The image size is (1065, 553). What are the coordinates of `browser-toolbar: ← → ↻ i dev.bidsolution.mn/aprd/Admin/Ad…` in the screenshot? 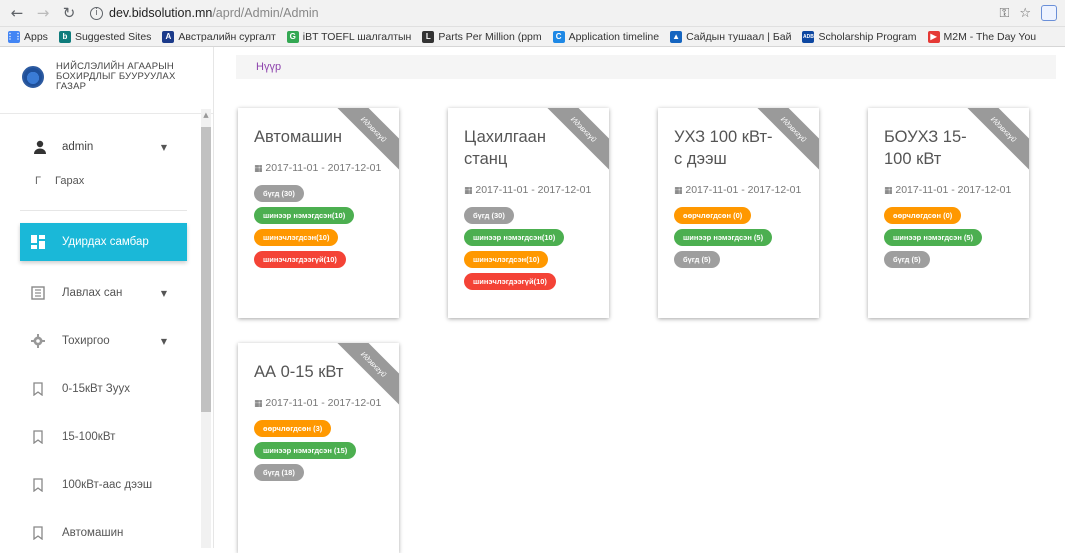 It's located at (532, 13).